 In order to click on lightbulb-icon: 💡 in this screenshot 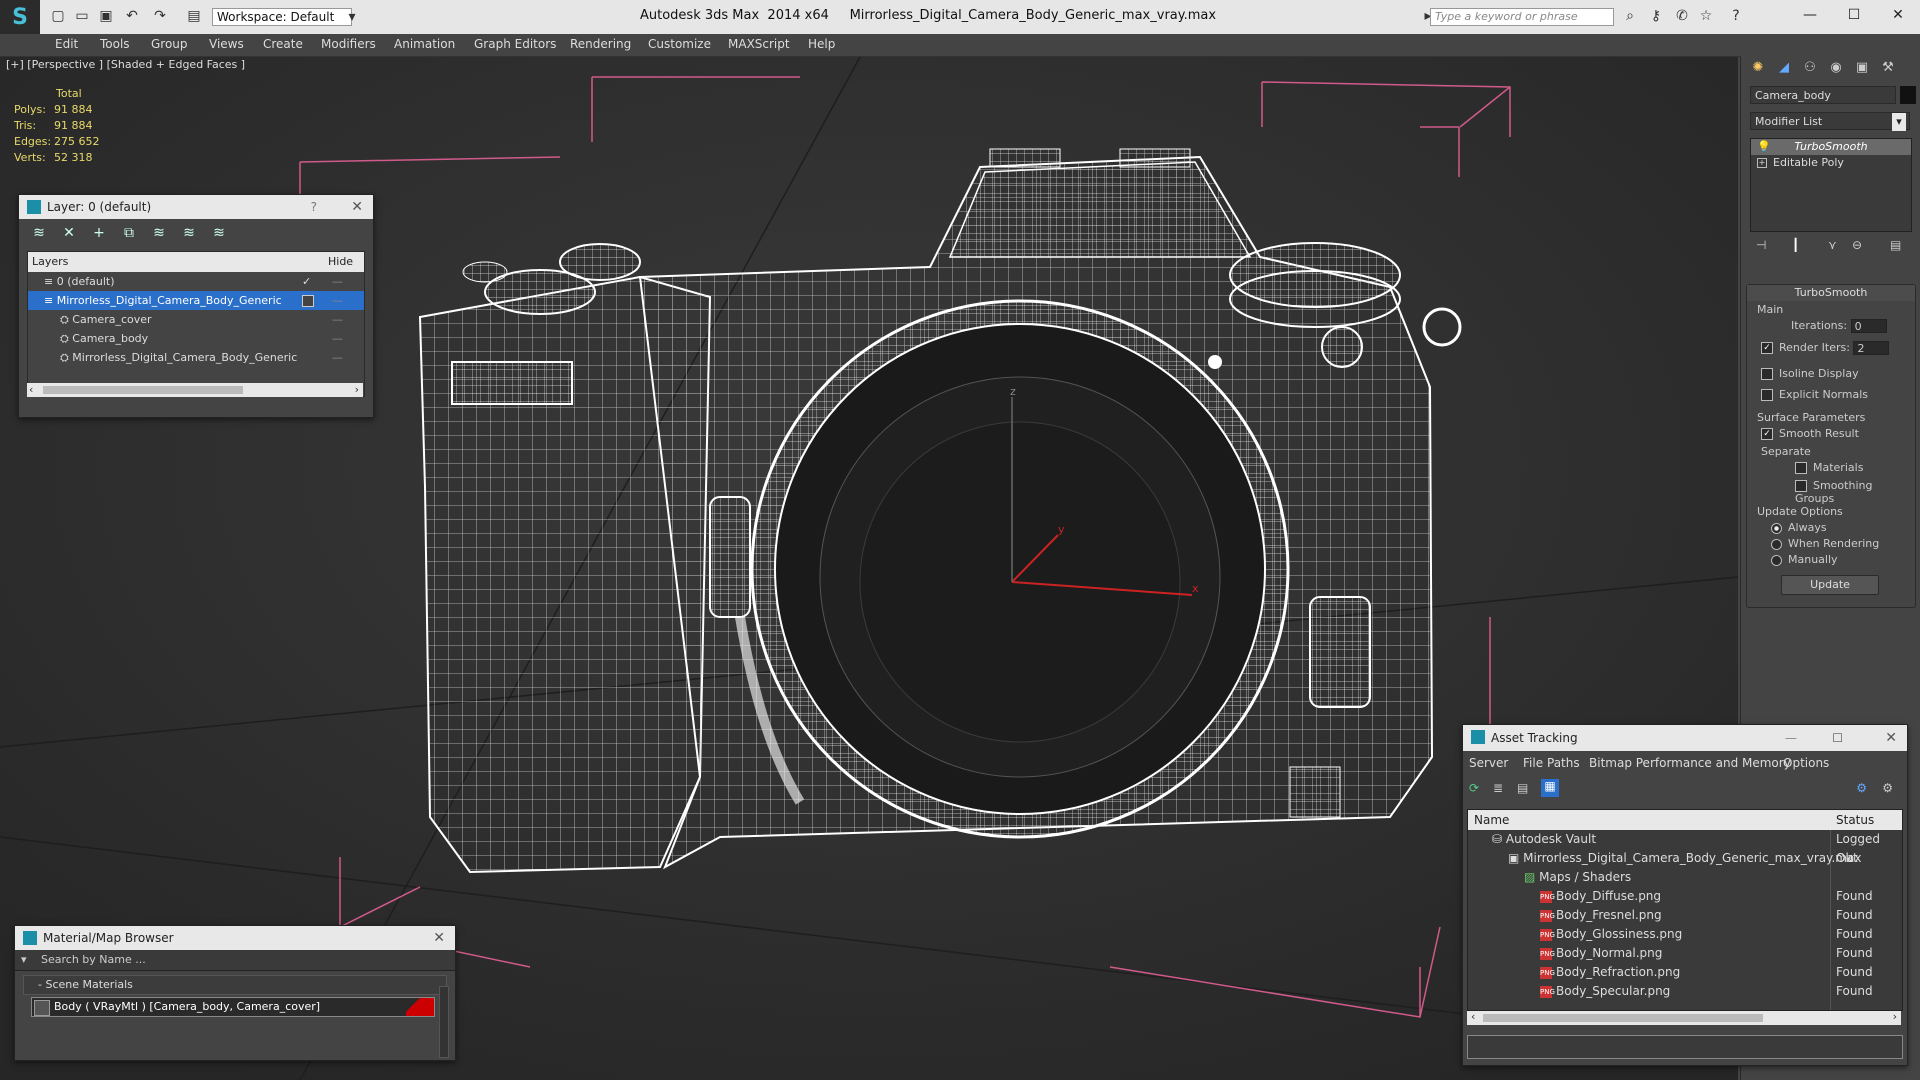, I will do `click(1764, 147)`.